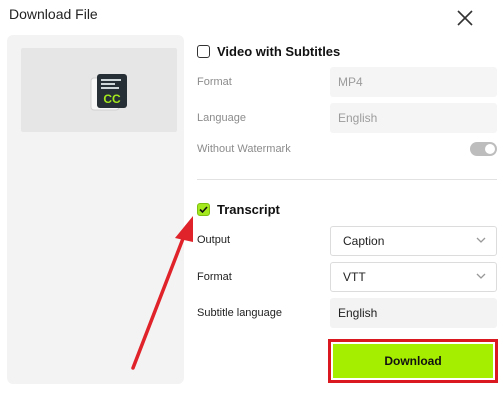 Image resolution: width=503 pixels, height=400 pixels. I want to click on svg-text: CC, so click(112, 99).